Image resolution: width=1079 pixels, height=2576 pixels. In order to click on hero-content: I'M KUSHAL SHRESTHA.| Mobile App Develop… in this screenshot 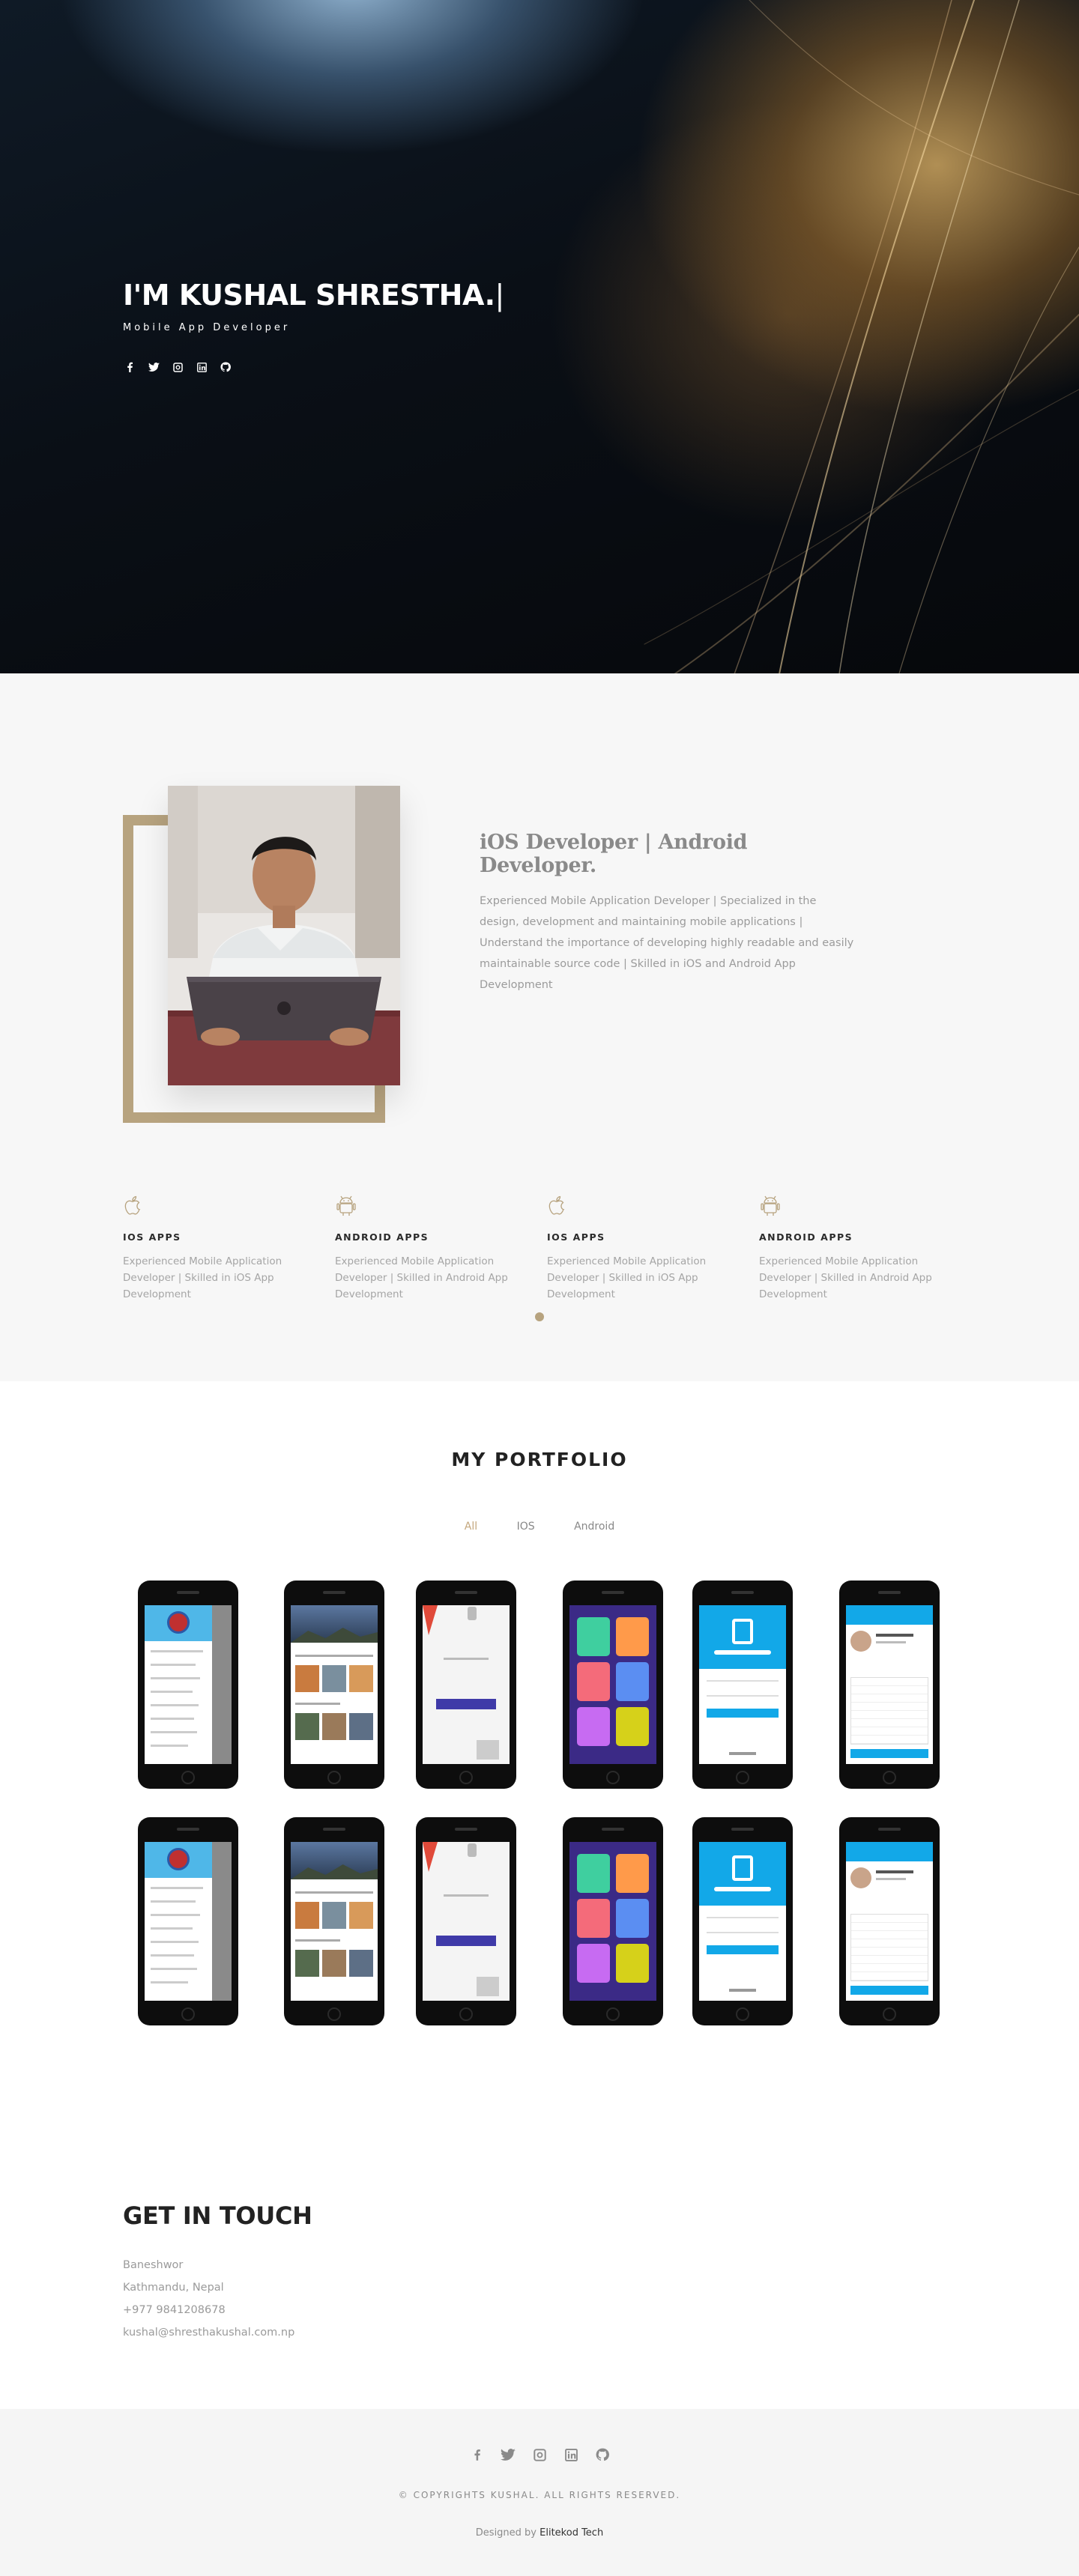, I will do `click(313, 326)`.